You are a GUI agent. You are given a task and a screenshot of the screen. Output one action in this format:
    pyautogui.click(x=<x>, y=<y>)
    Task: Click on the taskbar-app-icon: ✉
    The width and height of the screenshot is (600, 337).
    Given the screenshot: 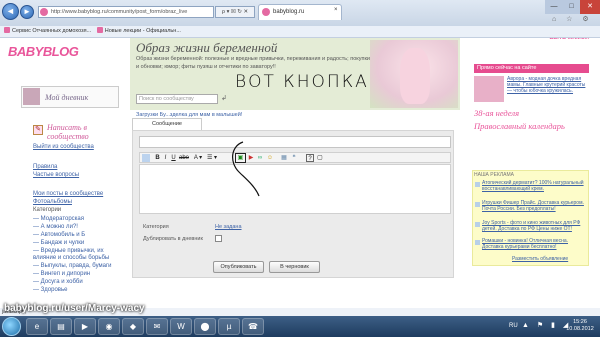 What is the action you would take?
    pyautogui.click(x=157, y=326)
    